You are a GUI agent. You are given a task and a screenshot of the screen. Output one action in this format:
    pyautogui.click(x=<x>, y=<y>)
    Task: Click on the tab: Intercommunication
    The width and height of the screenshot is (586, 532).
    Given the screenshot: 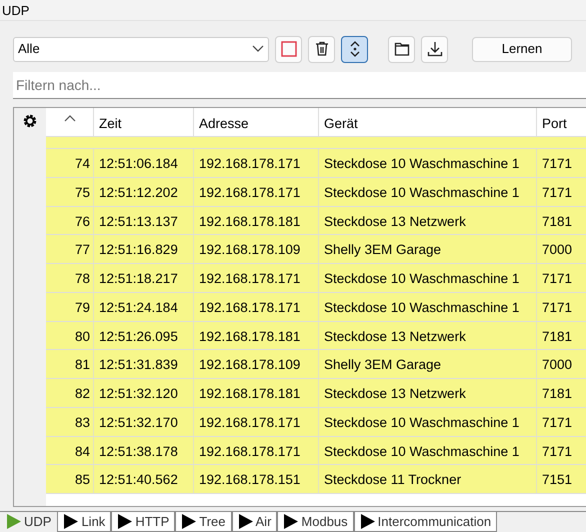 What is the action you would take?
    pyautogui.click(x=426, y=522)
    